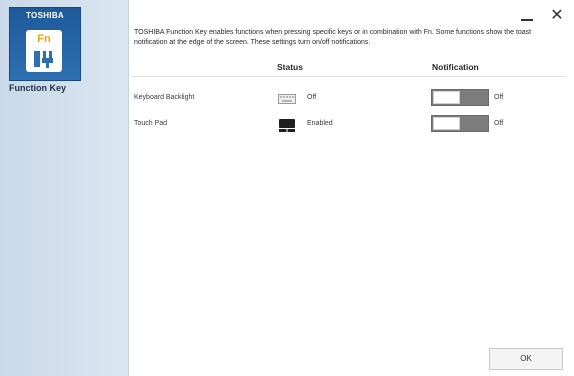 This screenshot has width=574, height=376. I want to click on window-controls: ✕, so click(536, 17).